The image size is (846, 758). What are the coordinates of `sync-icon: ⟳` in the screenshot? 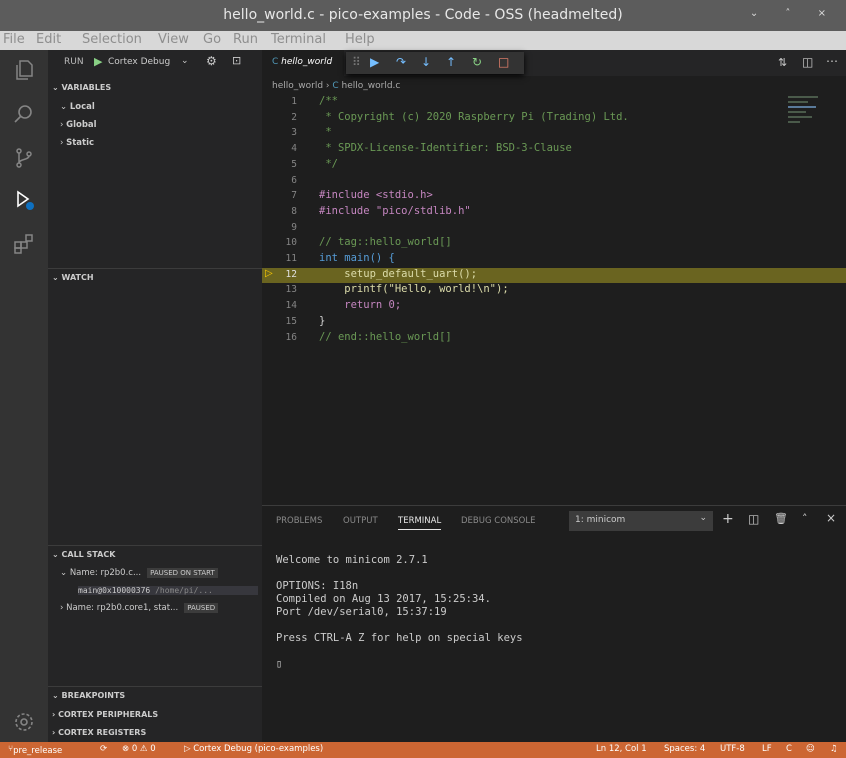 It's located at (103, 749).